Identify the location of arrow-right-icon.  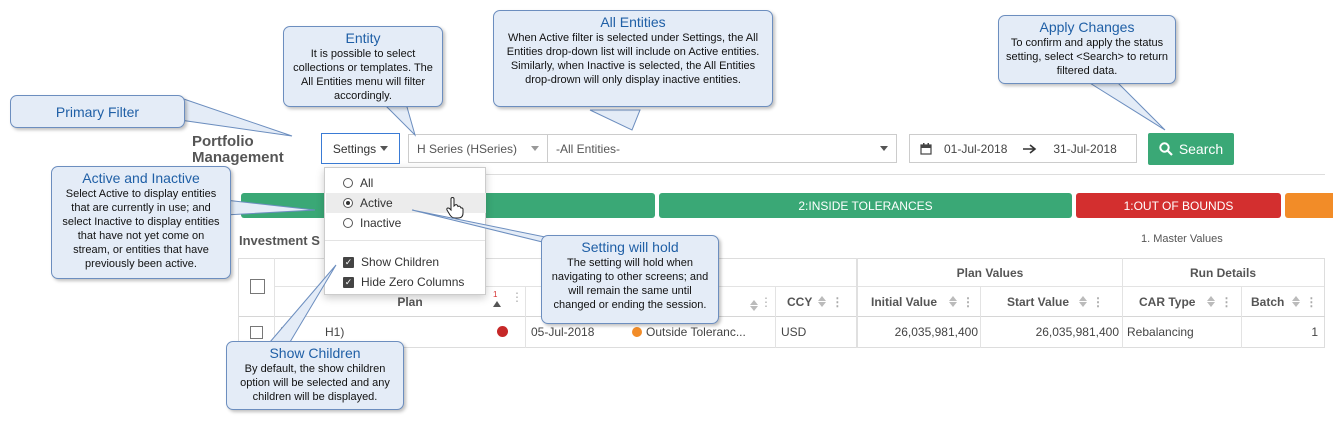
(1030, 148).